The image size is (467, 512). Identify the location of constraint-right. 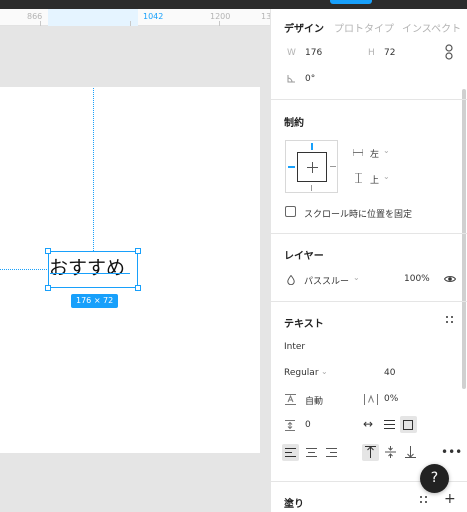
(333, 166).